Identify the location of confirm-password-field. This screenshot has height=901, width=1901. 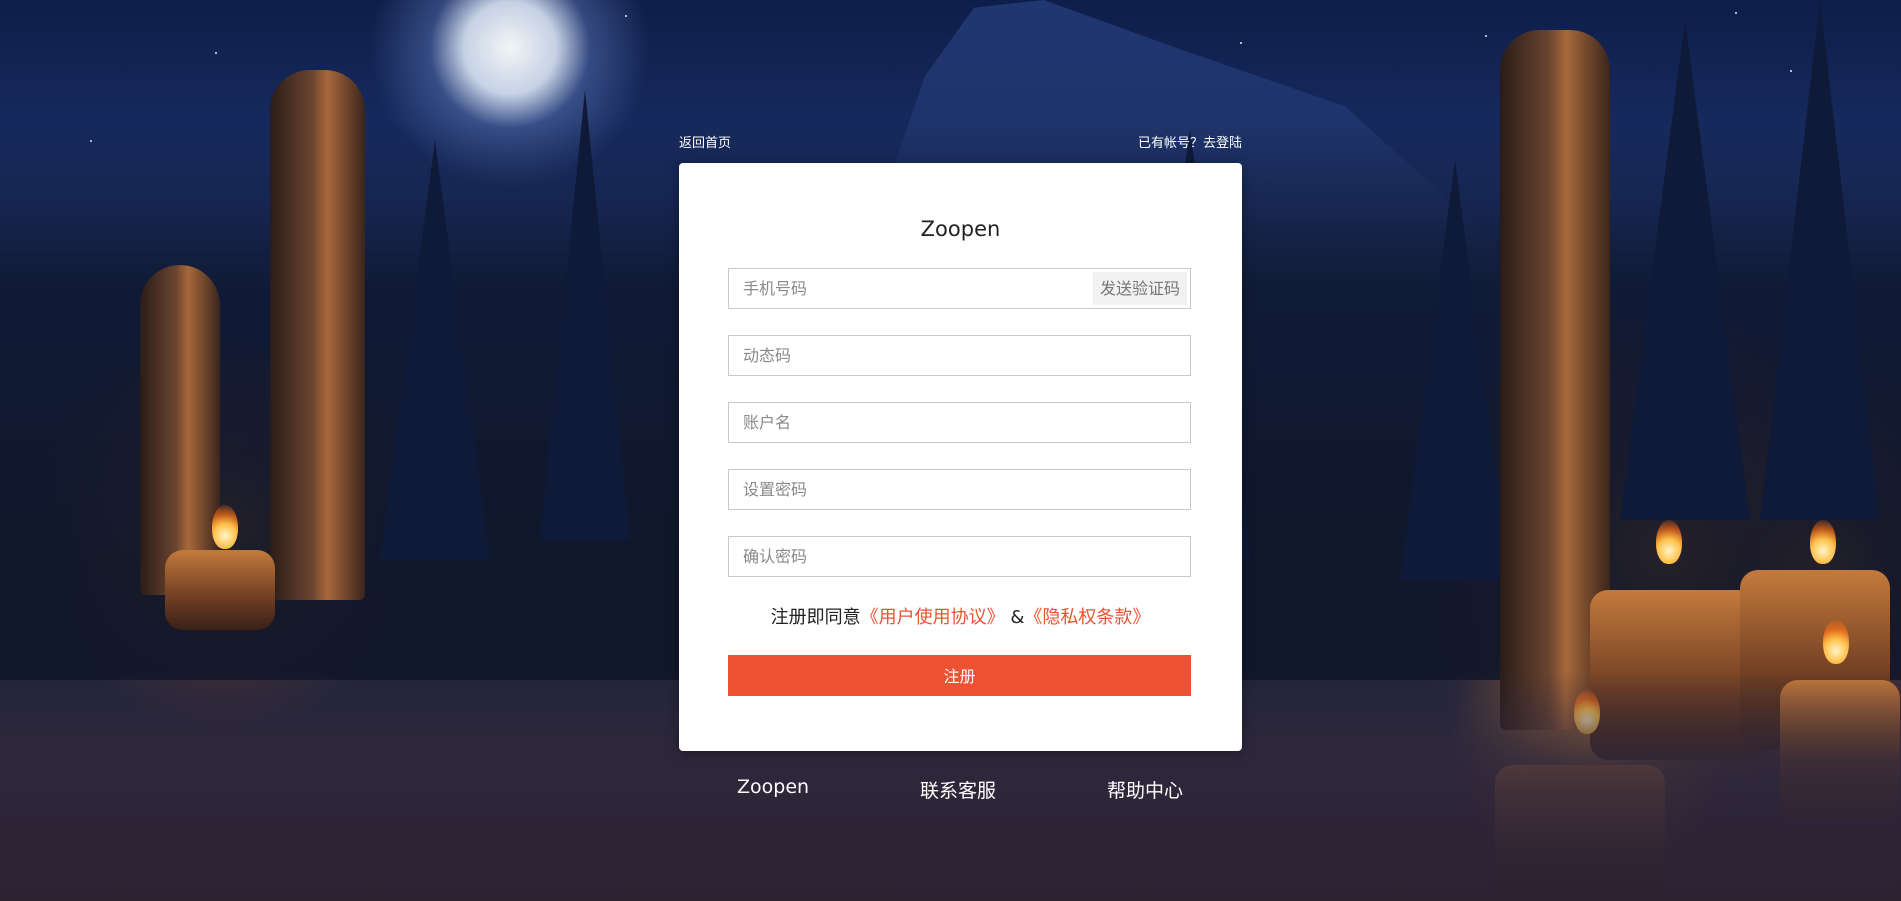
(959, 556).